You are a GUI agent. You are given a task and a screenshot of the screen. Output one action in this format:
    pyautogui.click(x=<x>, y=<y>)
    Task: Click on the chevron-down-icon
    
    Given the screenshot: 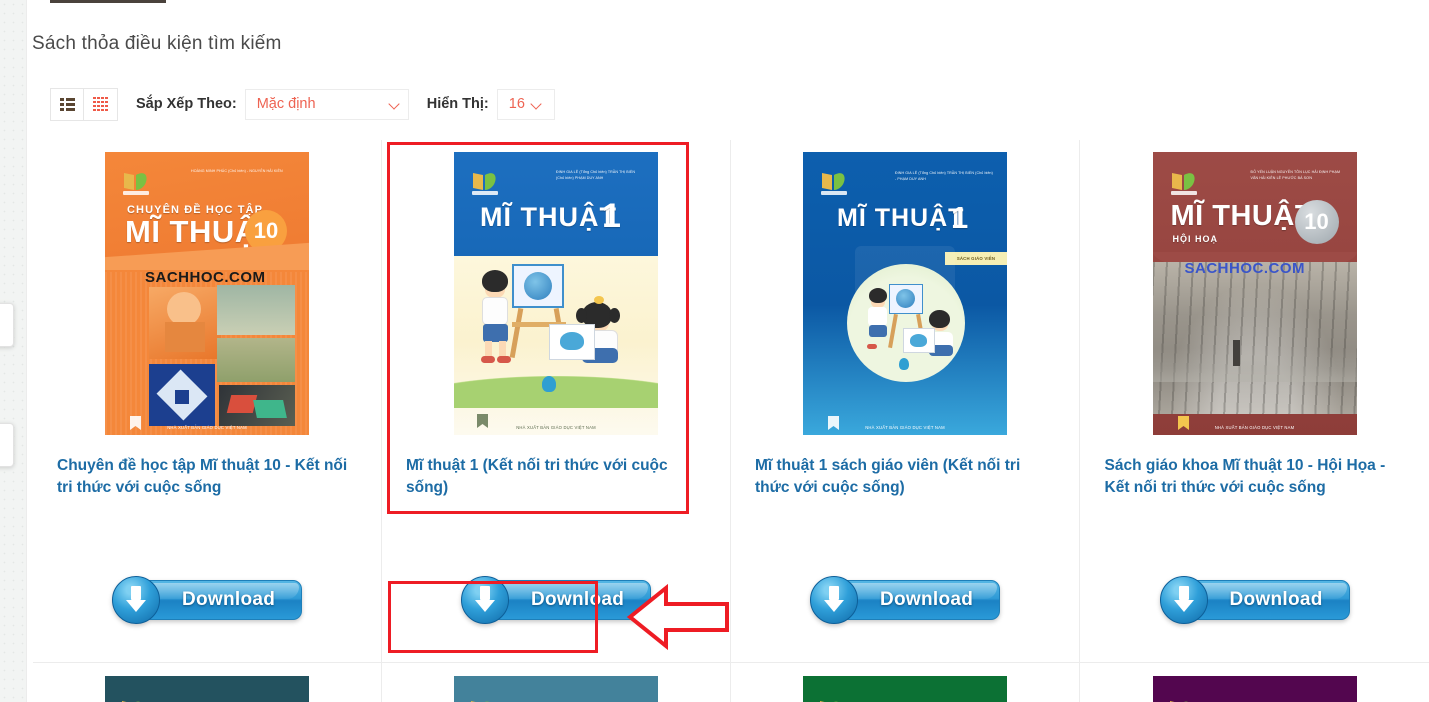 What is the action you would take?
    pyautogui.click(x=536, y=104)
    